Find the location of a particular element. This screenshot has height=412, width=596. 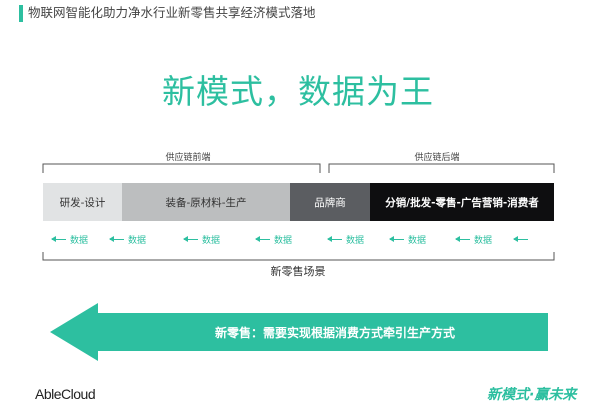

chain-segment-equipment: 装备-原材料-生产 is located at coordinates (206, 202).